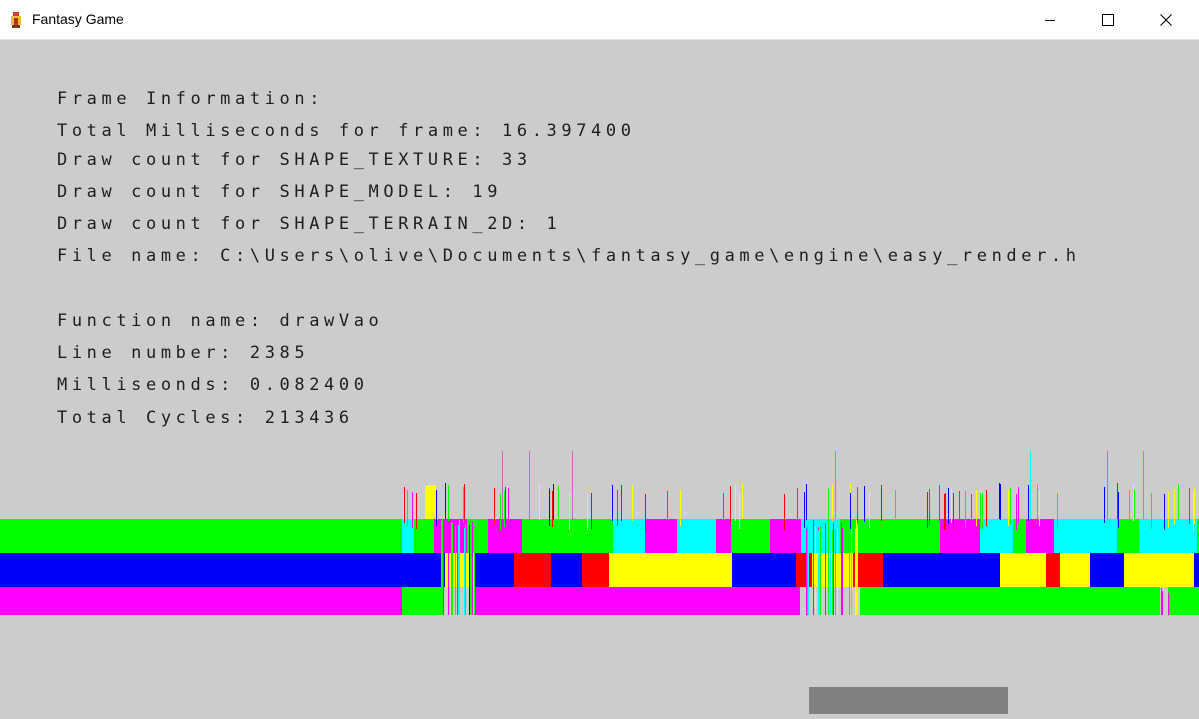 This screenshot has width=1199, height=719. Describe the element at coordinates (294, 160) in the screenshot. I see `draw-count-texture-line: Draw count for SHAPE_TEXTURE: 33` at that location.